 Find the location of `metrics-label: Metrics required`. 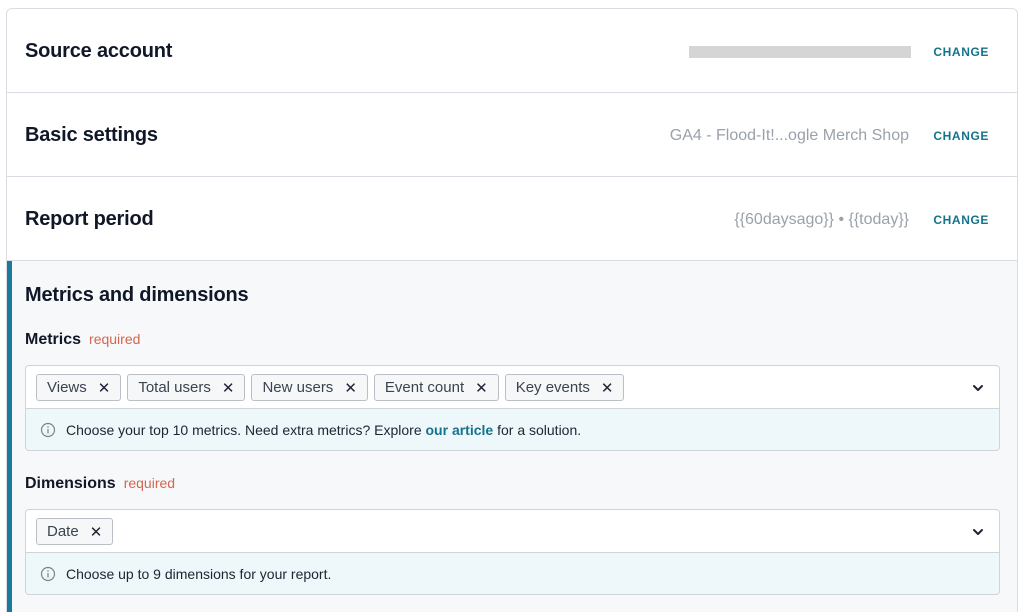

metrics-label: Metrics required is located at coordinates (82, 340).